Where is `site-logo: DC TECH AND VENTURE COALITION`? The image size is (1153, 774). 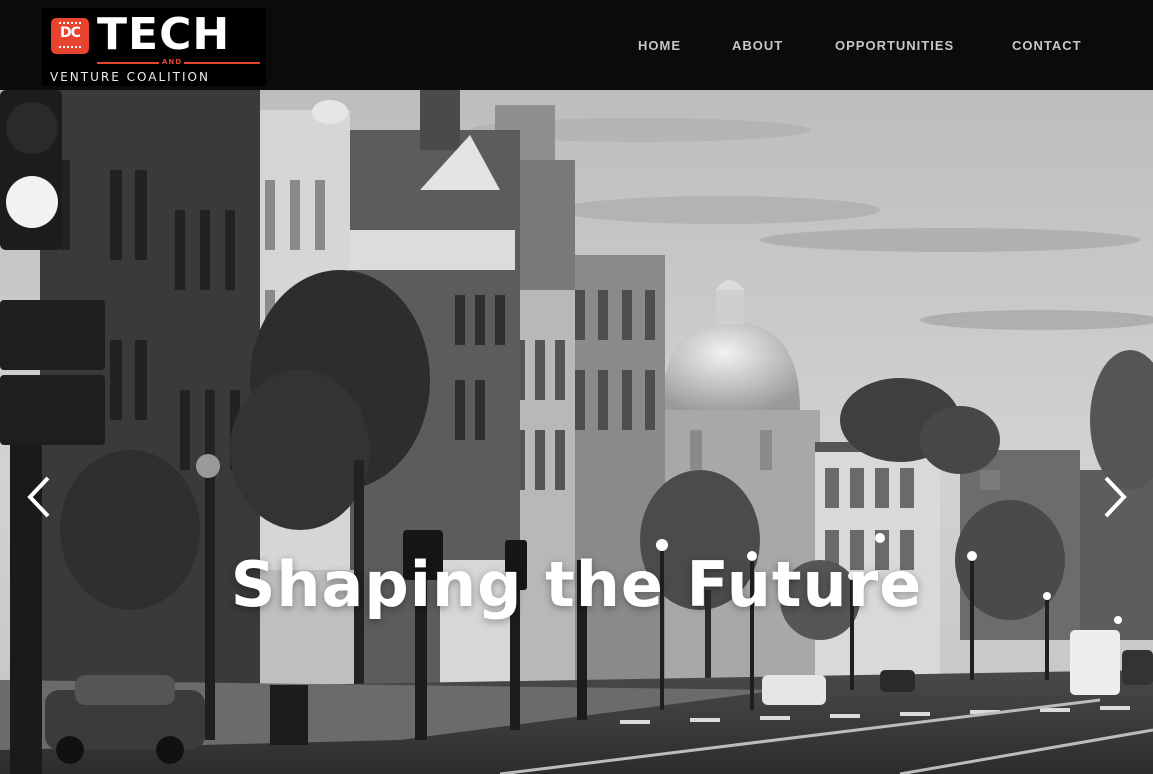
site-logo: DC TECH AND VENTURE COALITION is located at coordinates (154, 47).